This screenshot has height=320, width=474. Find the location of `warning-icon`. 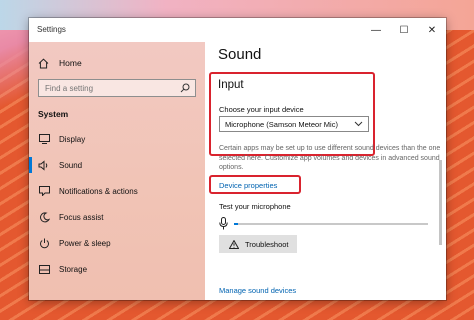

warning-icon is located at coordinates (234, 244).